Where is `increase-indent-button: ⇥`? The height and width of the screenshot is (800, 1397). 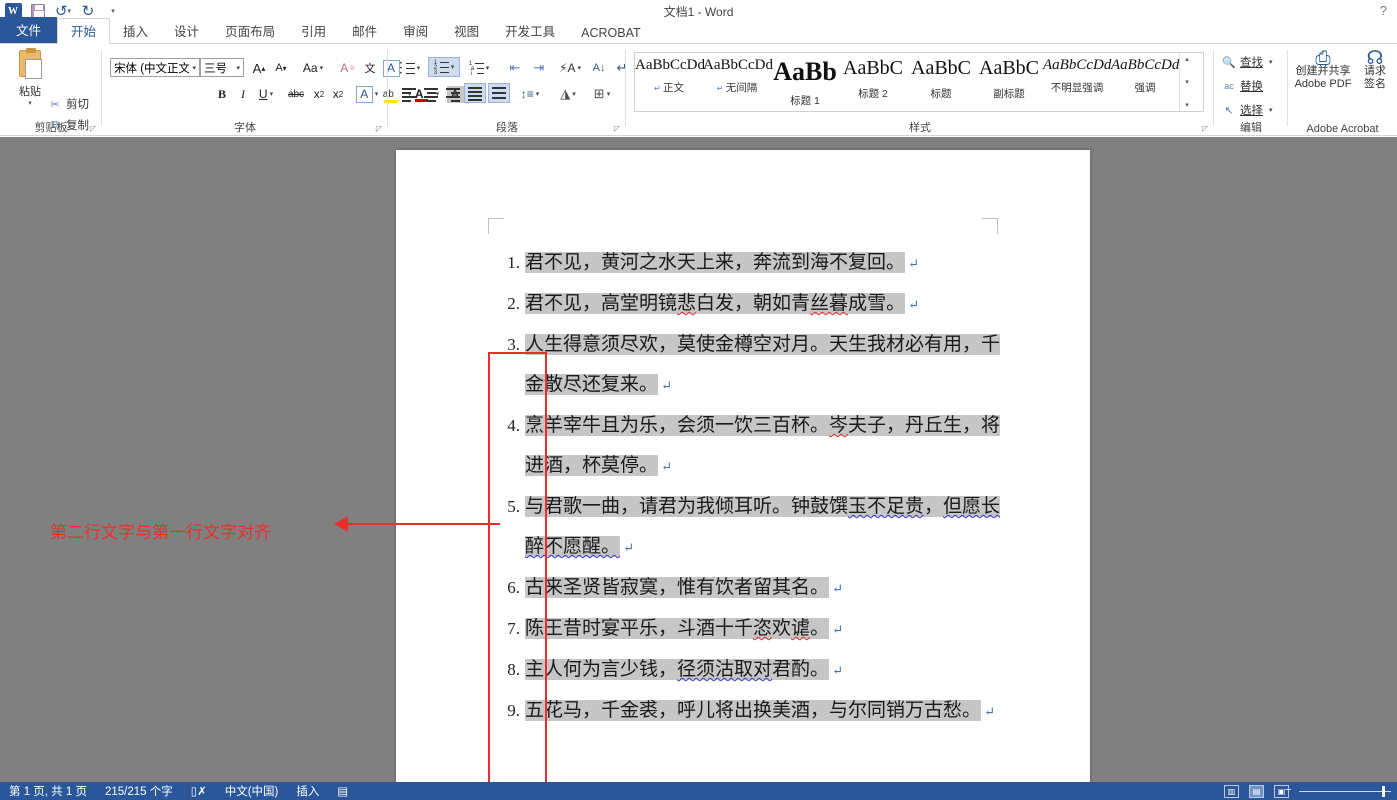
increase-indent-button: ⇥ is located at coordinates (539, 68).